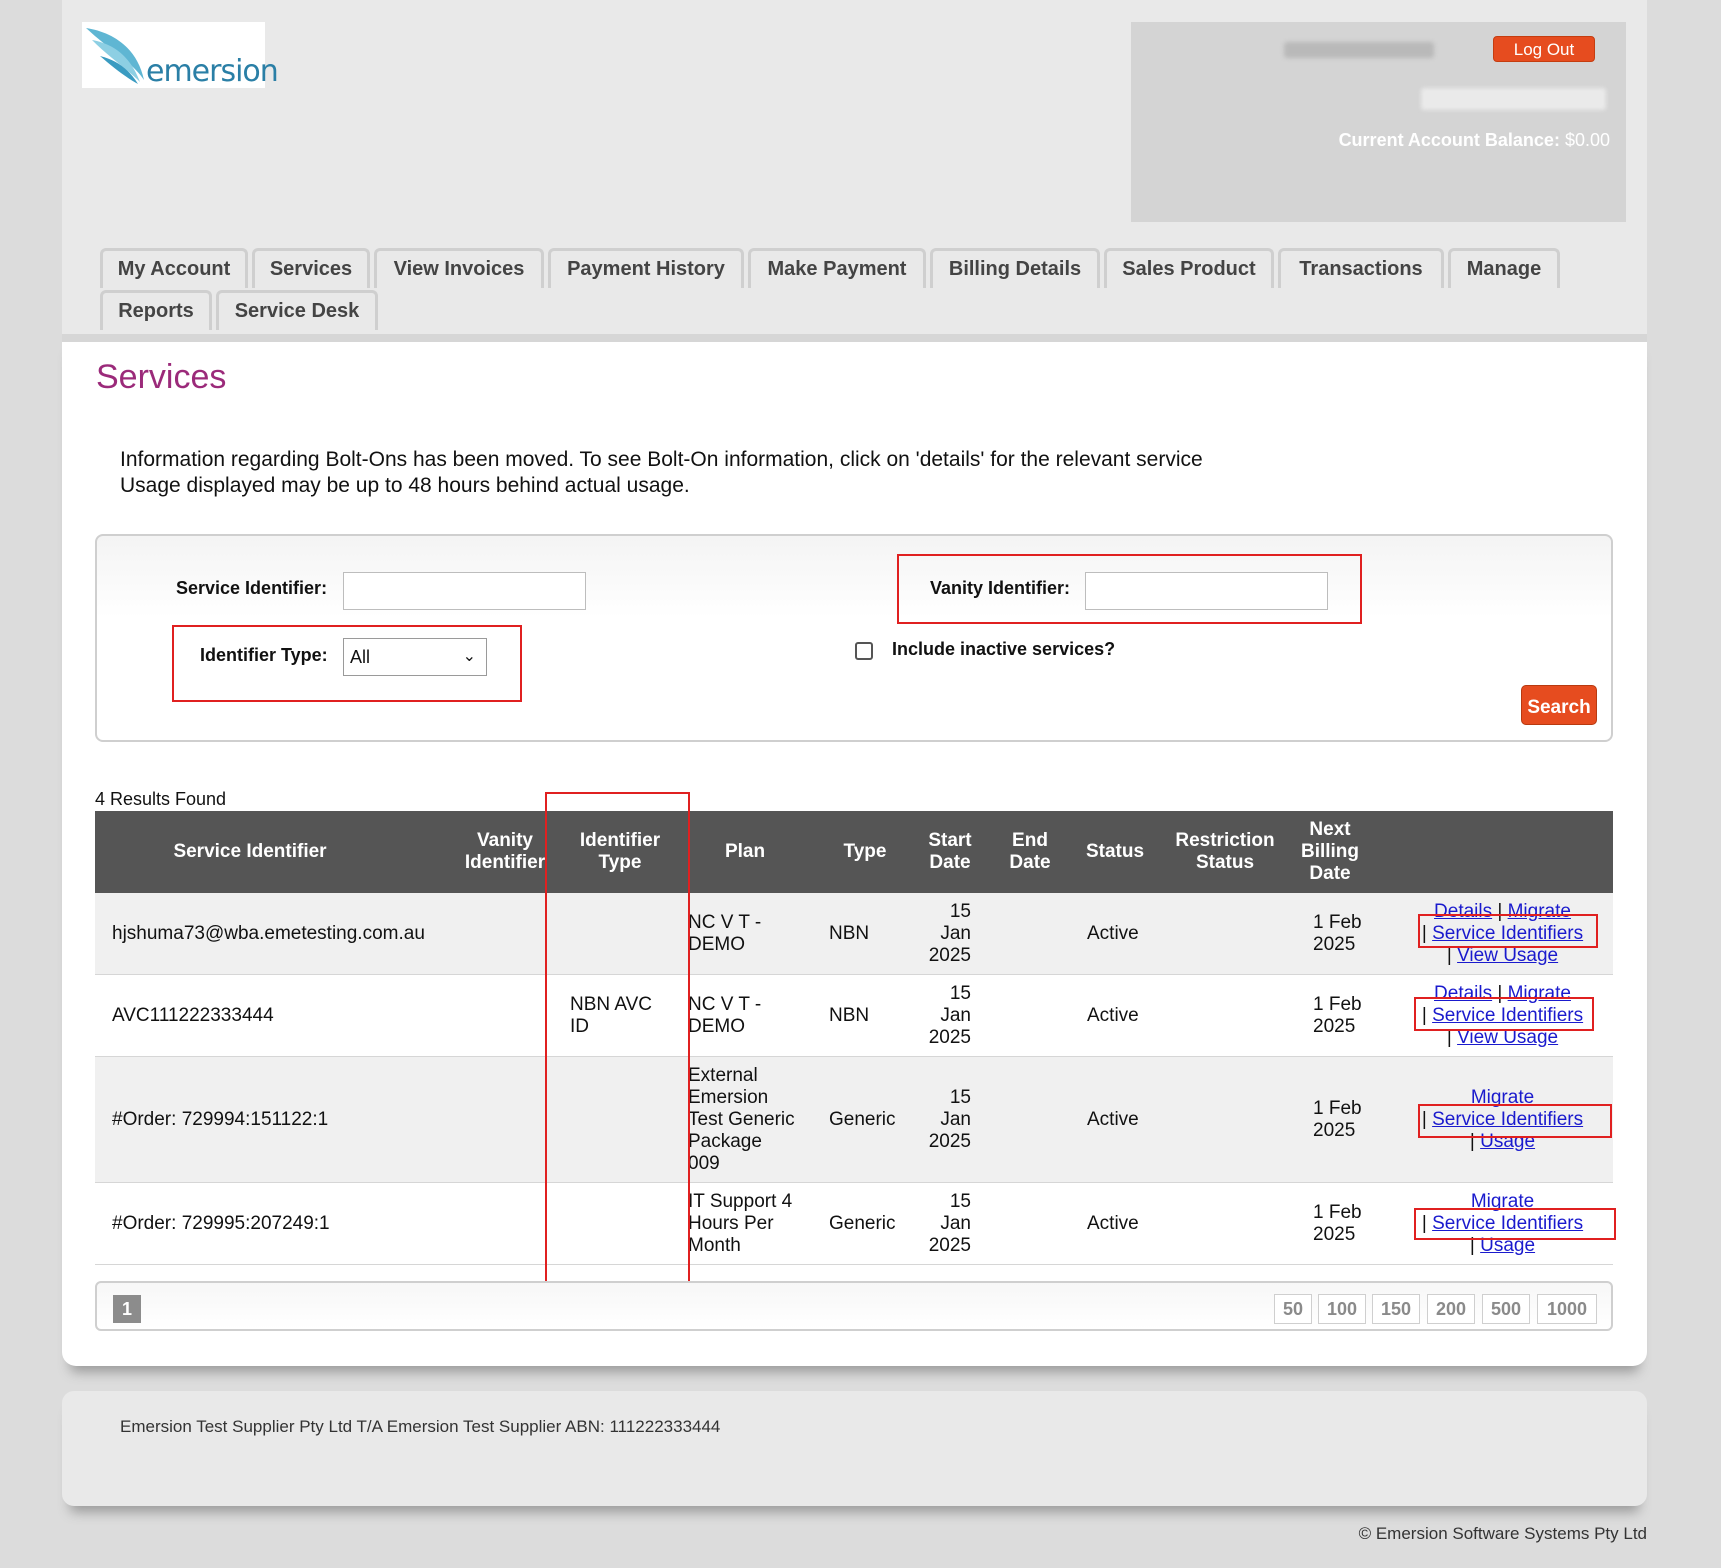 This screenshot has width=1721, height=1568. What do you see at coordinates (579, 1026) in the screenshot?
I see `cell-identifier-type-line2: ID` at bounding box center [579, 1026].